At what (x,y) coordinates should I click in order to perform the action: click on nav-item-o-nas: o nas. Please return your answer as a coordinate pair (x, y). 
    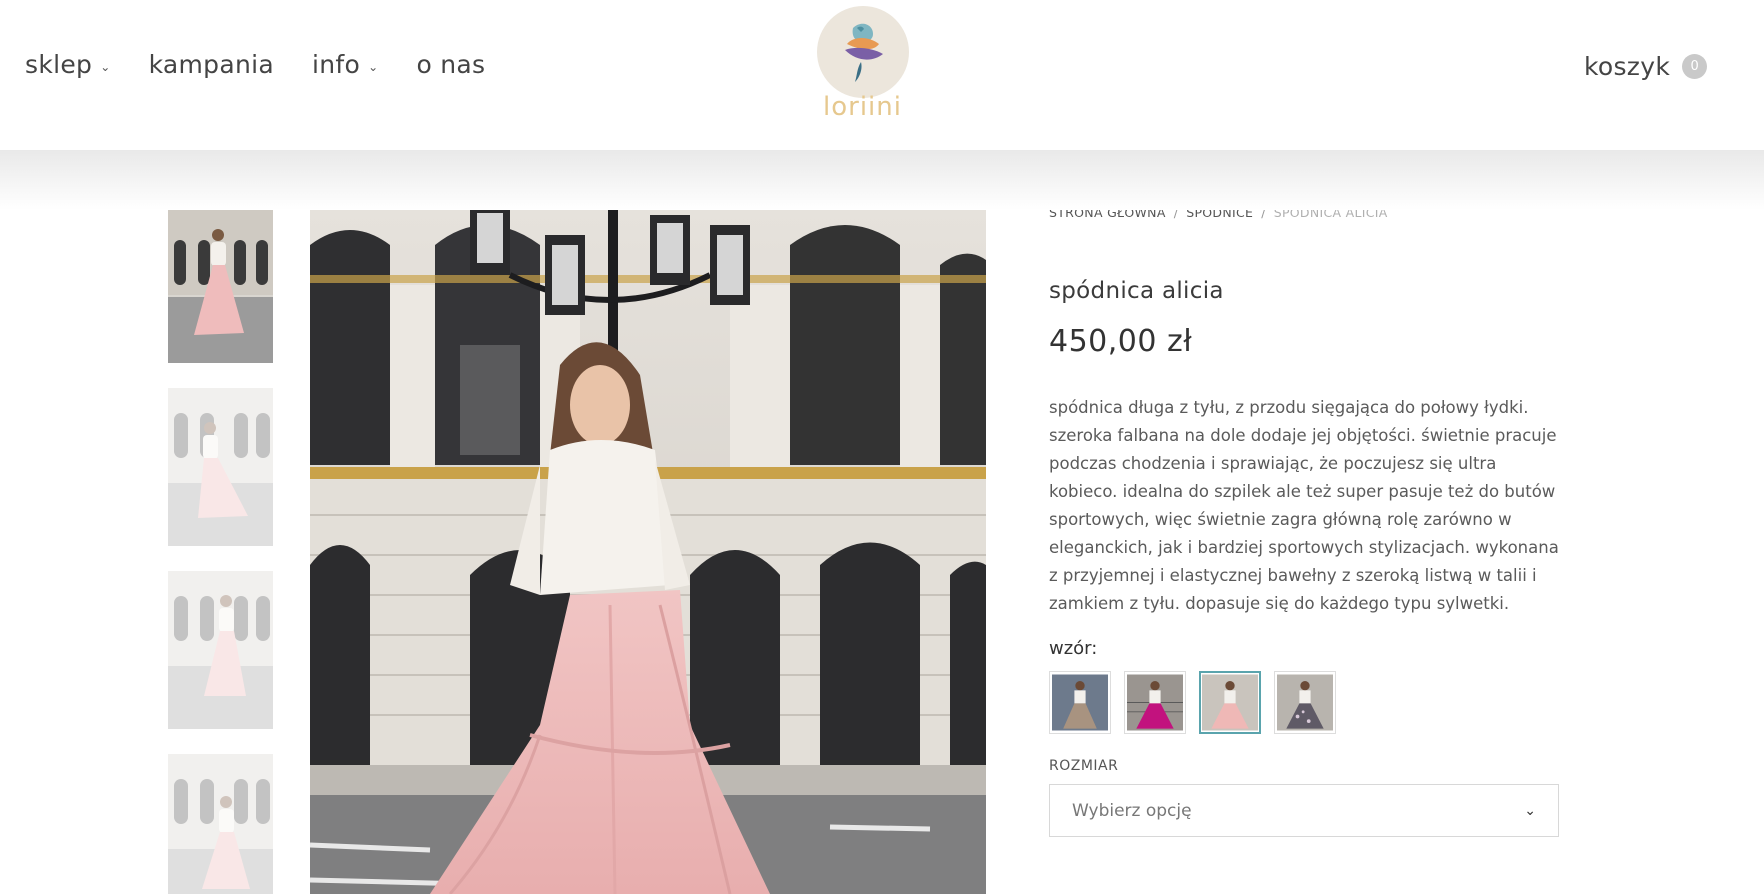
    Looking at the image, I should click on (450, 64).